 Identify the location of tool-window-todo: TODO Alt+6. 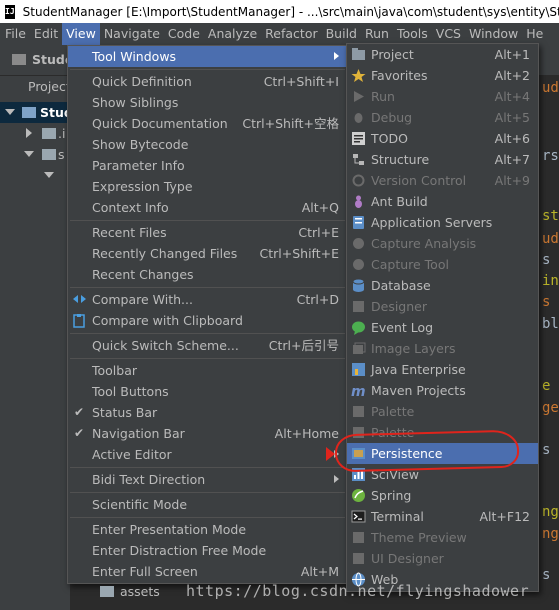
(442, 138).